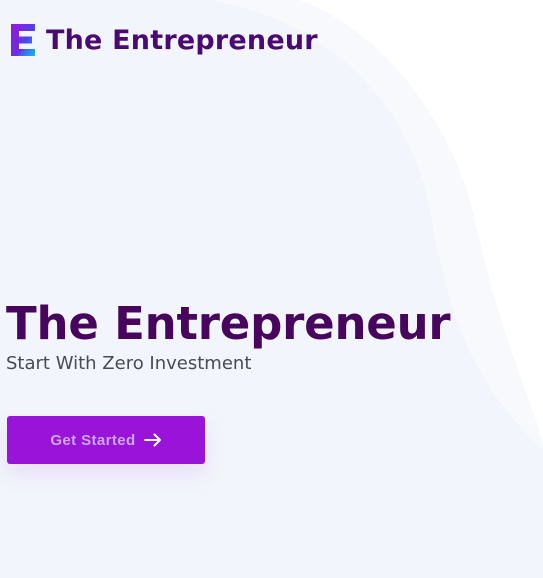 This screenshot has height=578, width=543. Describe the element at coordinates (23, 40) in the screenshot. I see `e-letter-logo-icon` at that location.